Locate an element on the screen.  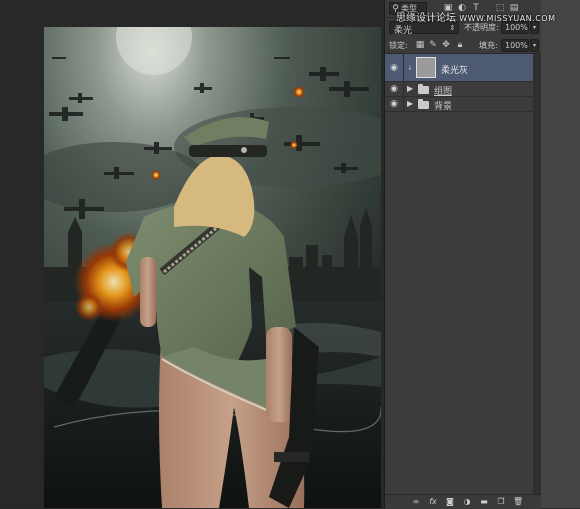
layer-row-soft-light: ◉ ↓ 柔光灰 is located at coordinates (459, 68).